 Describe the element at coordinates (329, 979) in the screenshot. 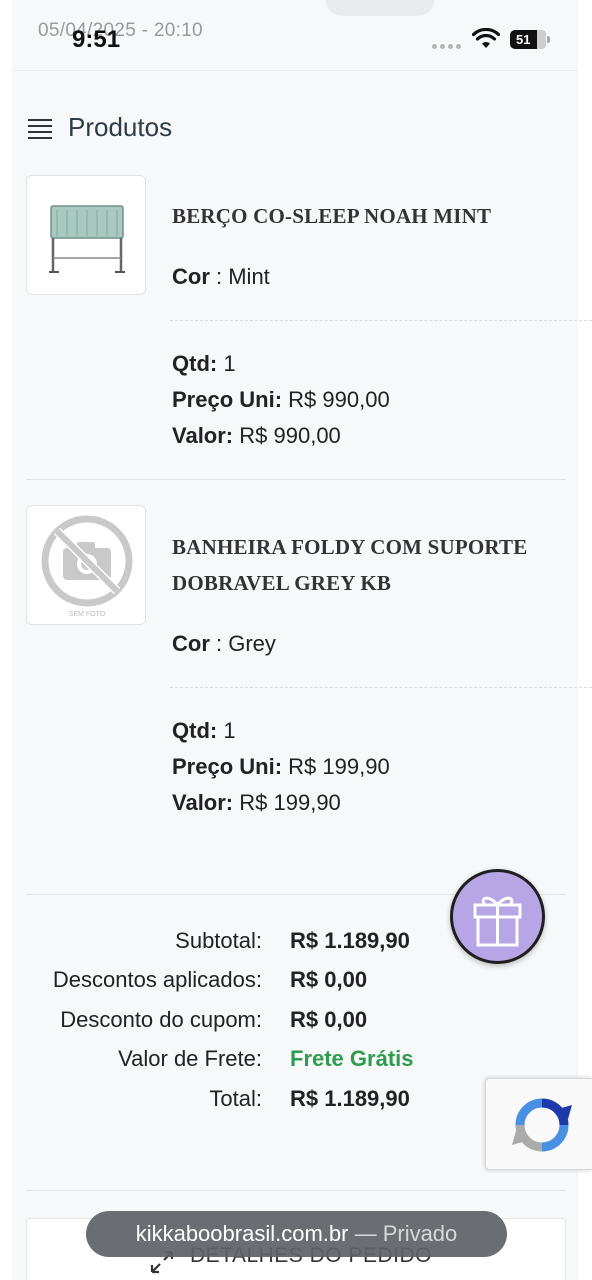

I see `discounts-value: R$ 0,00` at that location.